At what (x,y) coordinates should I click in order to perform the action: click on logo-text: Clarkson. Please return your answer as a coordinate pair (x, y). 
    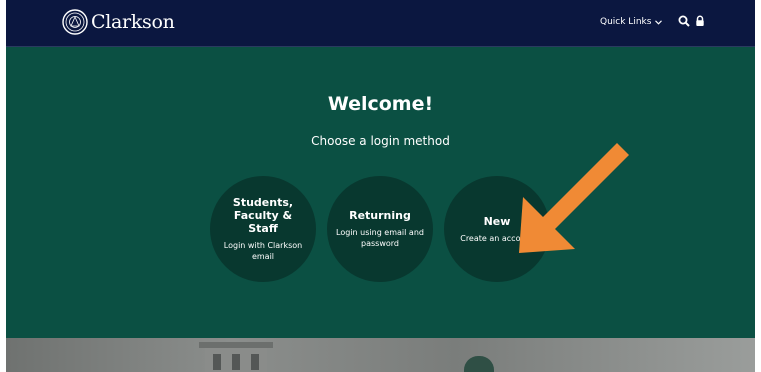
    Looking at the image, I should click on (133, 22).